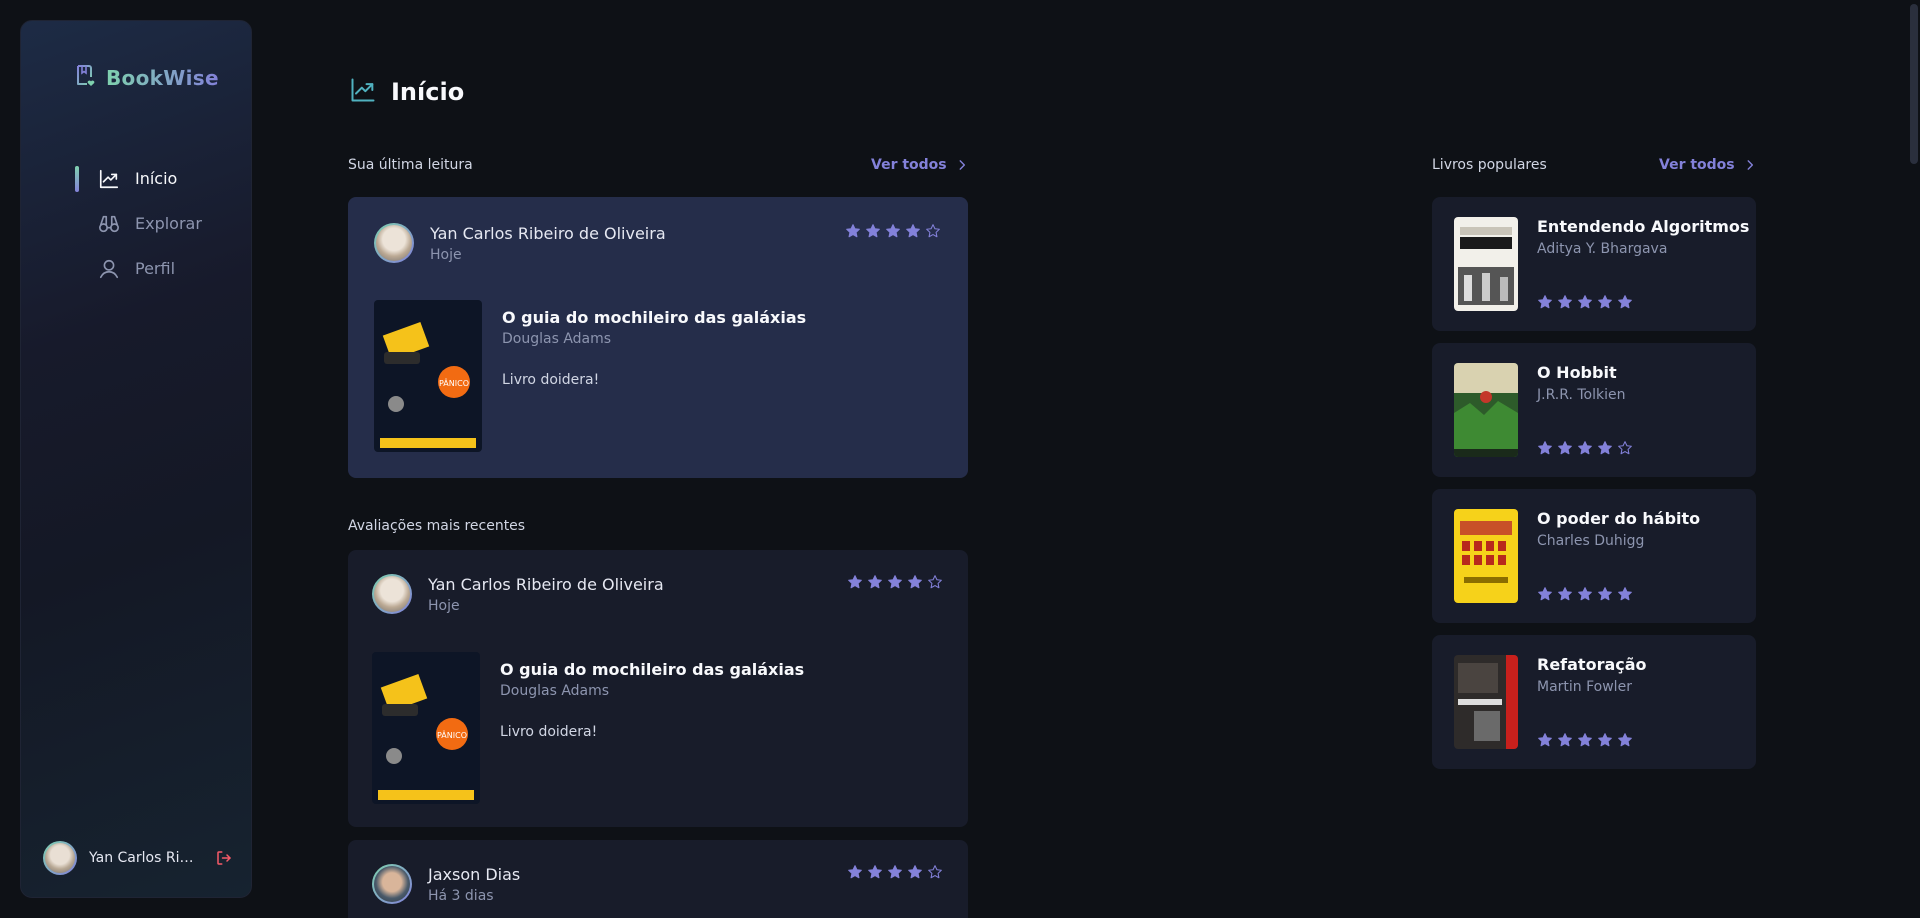 The height and width of the screenshot is (918, 1920). Describe the element at coordinates (162, 78) in the screenshot. I see `app-name: BookWise` at that location.